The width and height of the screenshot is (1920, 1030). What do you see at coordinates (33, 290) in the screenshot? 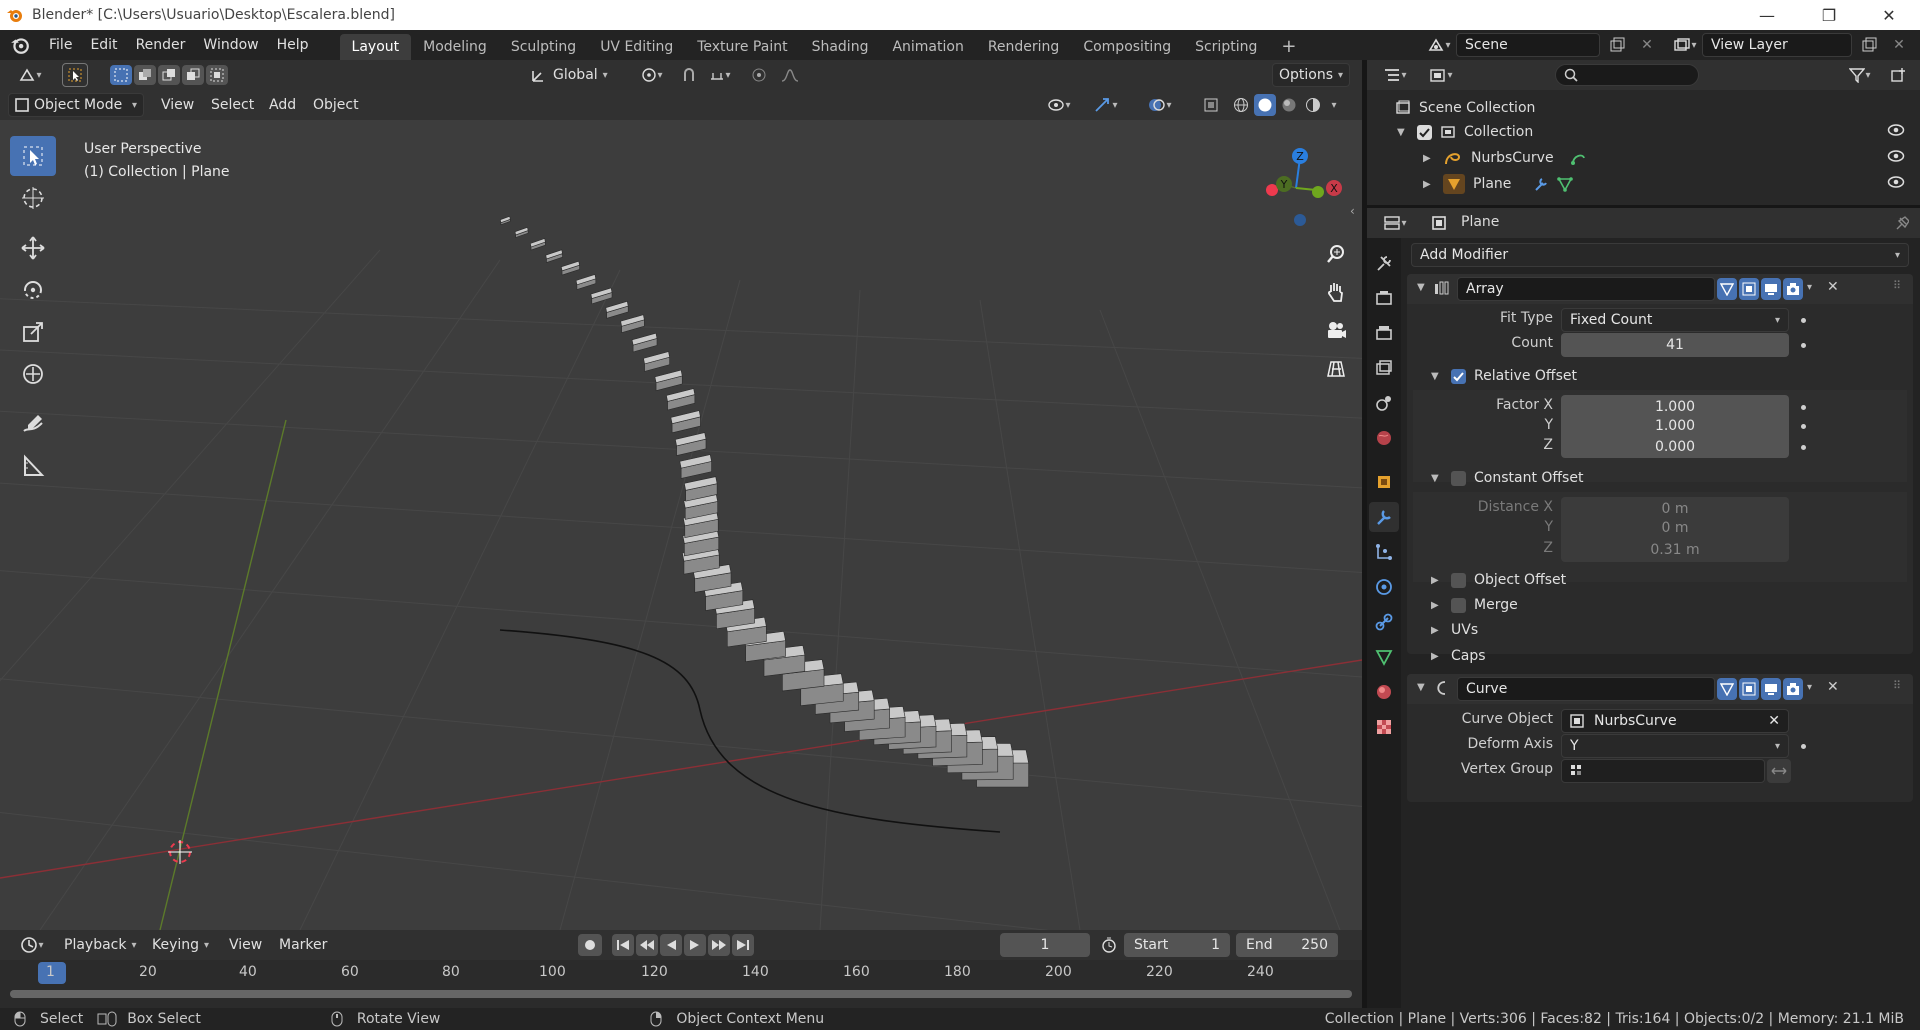
I see `rotate-tool-icon` at bounding box center [33, 290].